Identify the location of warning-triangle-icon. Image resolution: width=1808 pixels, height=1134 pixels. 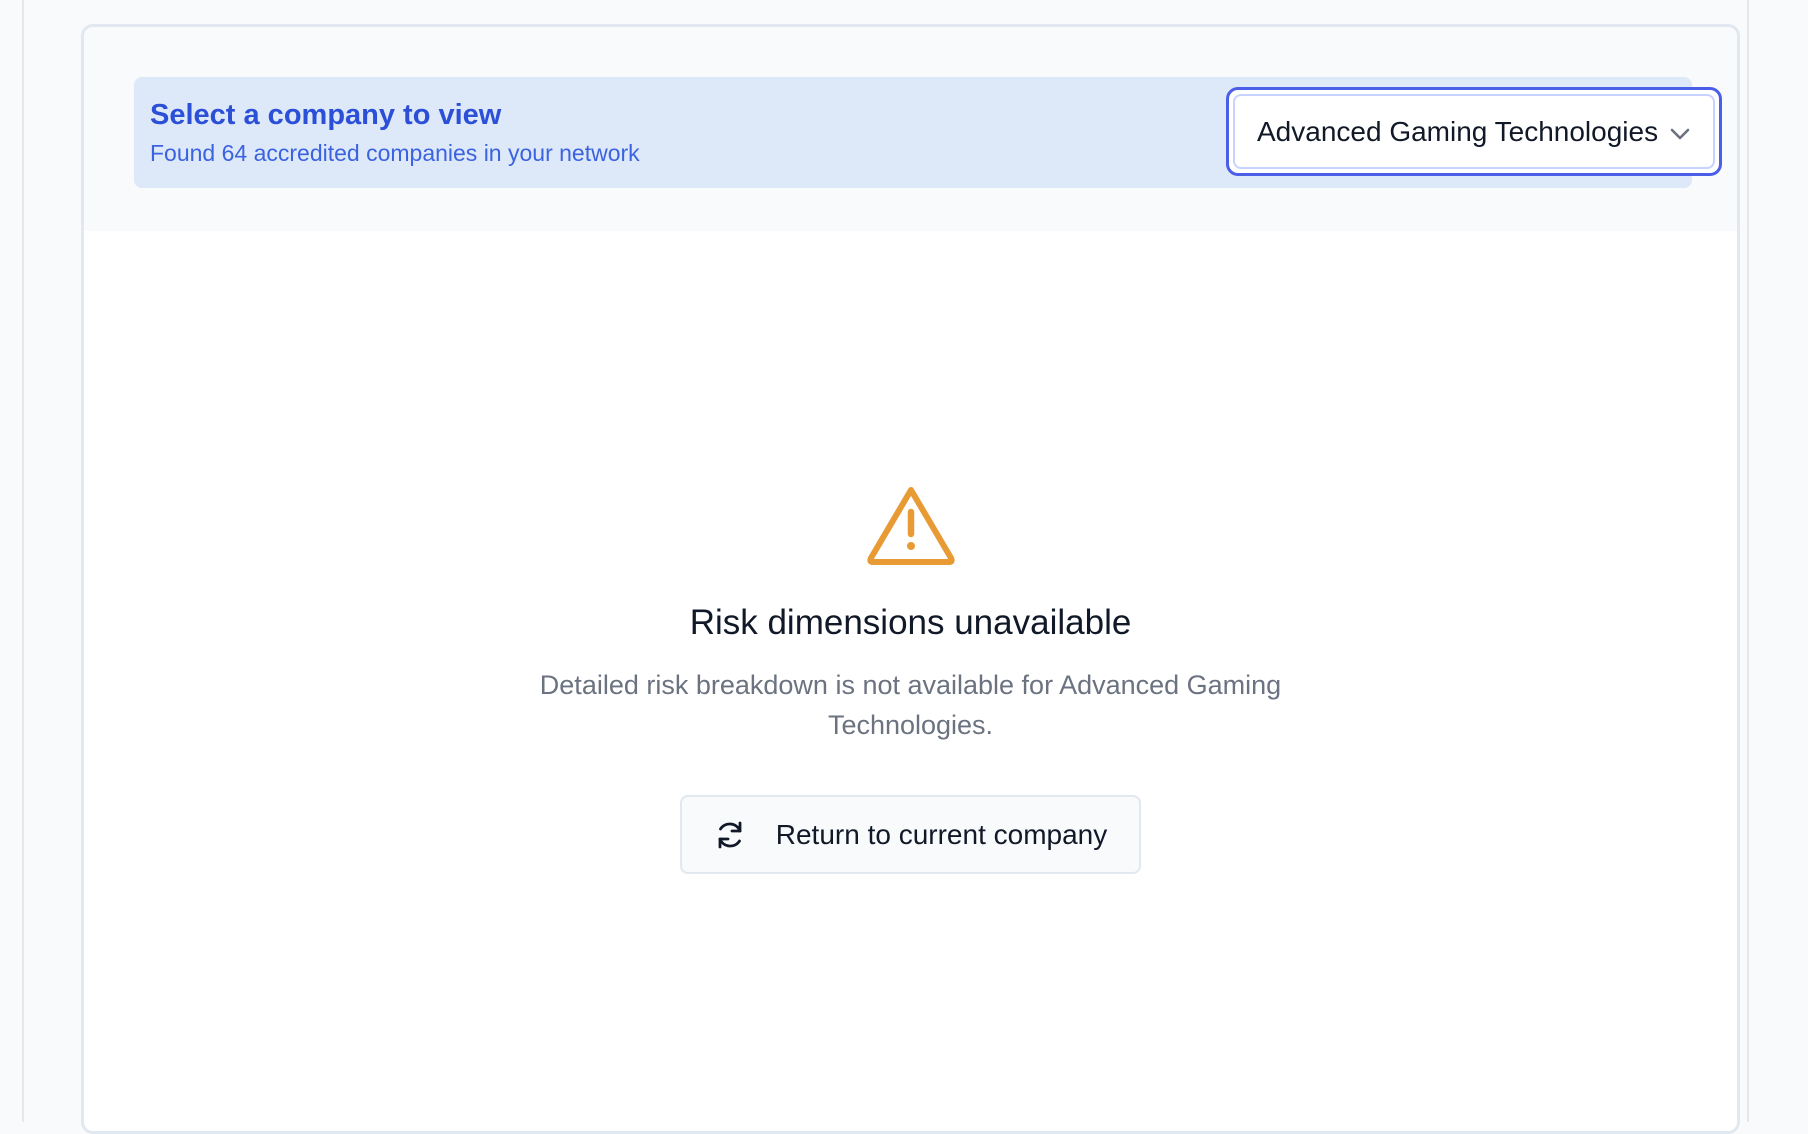
(910, 526).